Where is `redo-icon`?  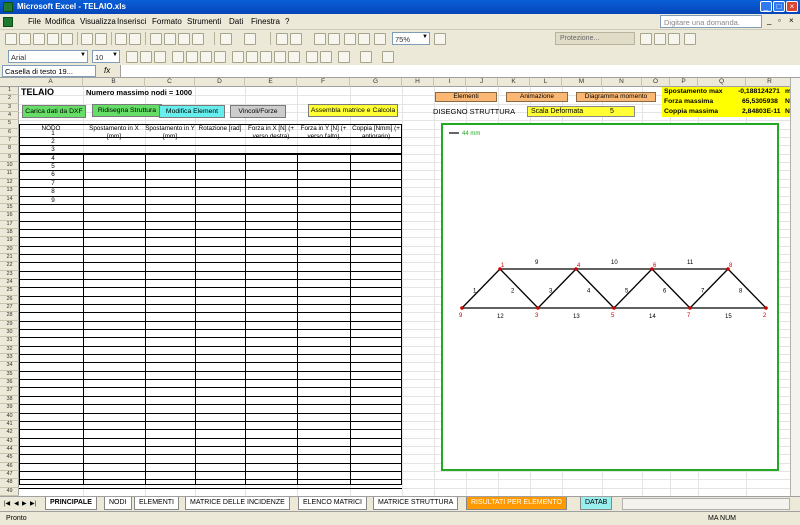
redo-icon is located at coordinates (250, 39).